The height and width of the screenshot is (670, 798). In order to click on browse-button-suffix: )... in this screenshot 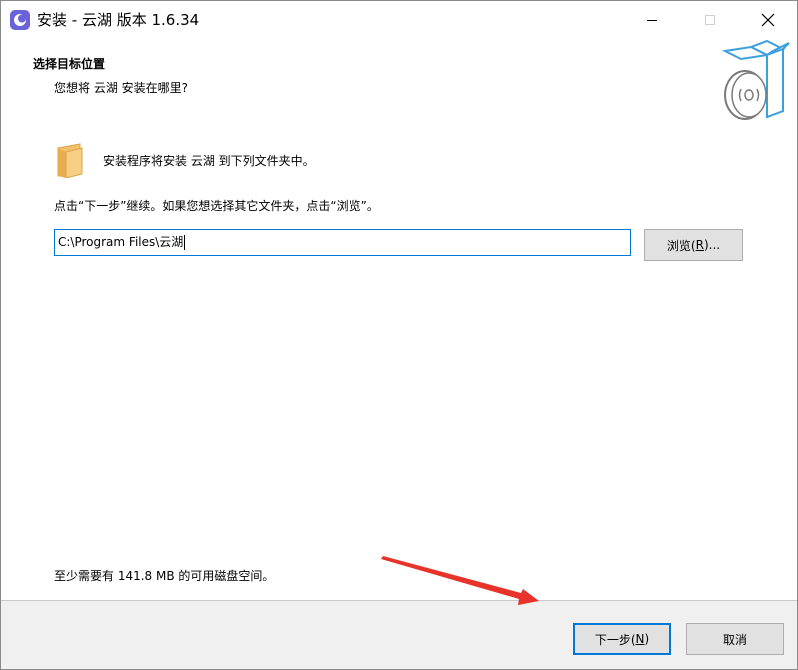, I will do `click(712, 245)`.